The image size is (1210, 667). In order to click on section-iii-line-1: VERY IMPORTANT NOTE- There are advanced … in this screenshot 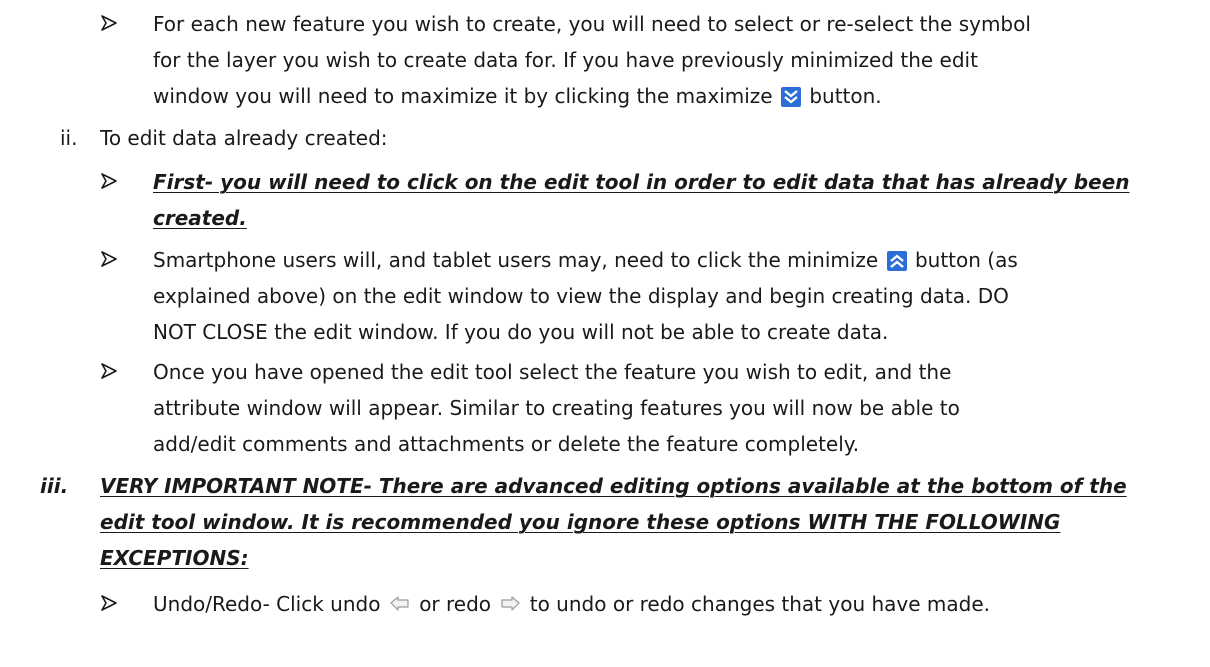, I will do `click(613, 486)`.